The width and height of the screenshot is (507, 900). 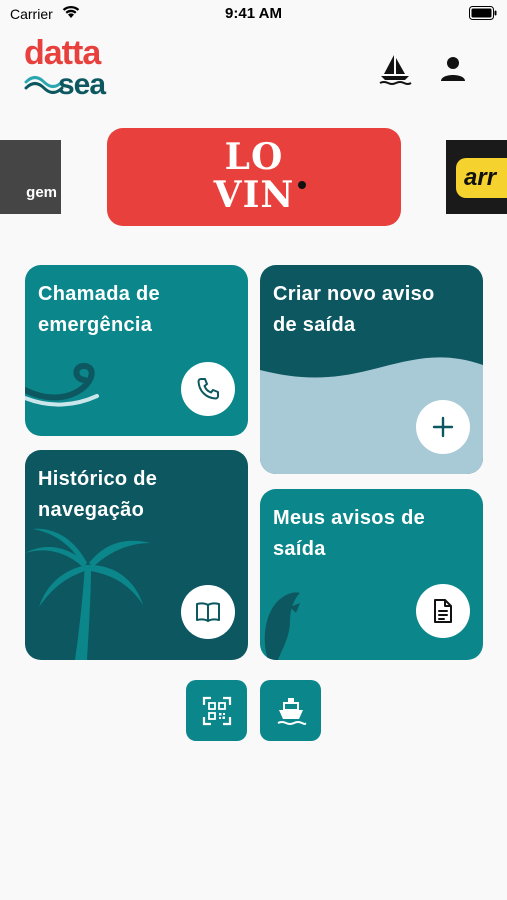 What do you see at coordinates (95, 325) in the screenshot?
I see `card-title-line2: emergência` at bounding box center [95, 325].